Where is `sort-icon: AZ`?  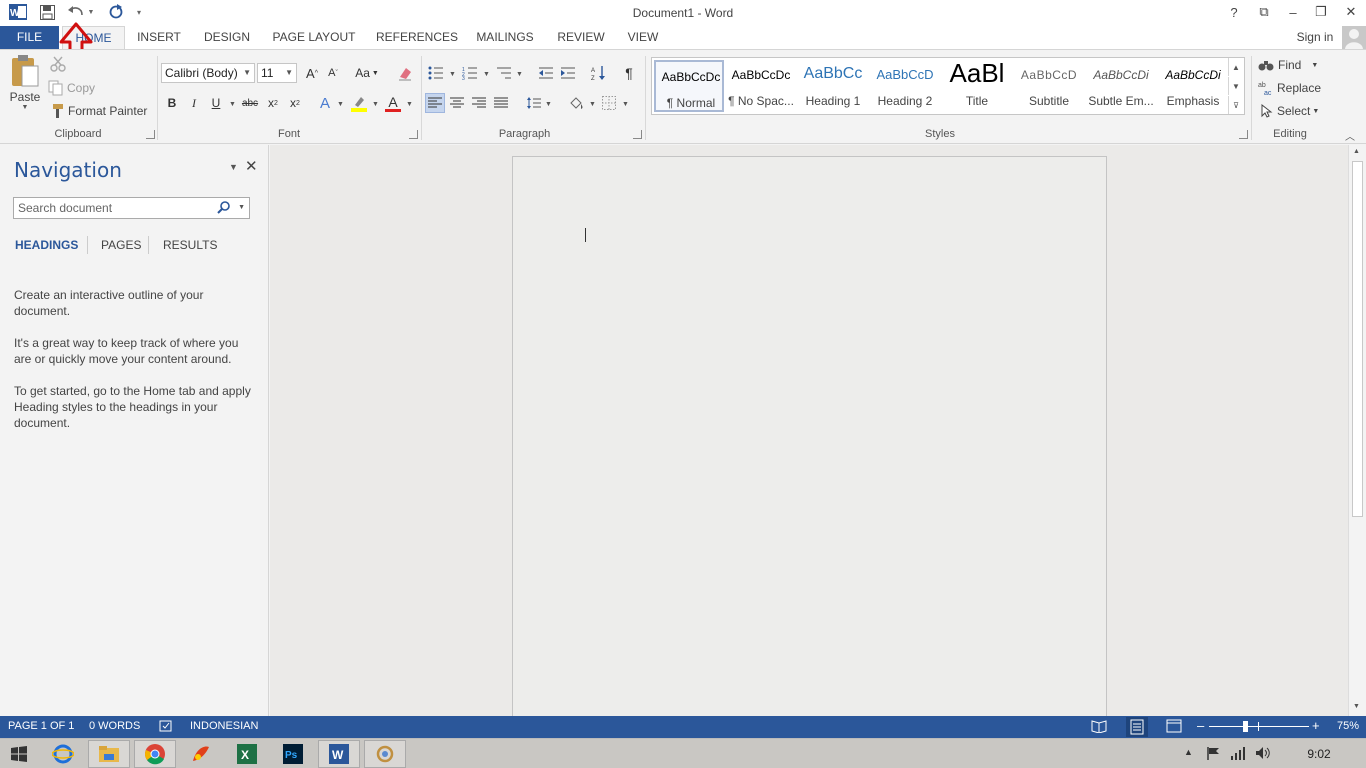 sort-icon: AZ is located at coordinates (599, 73).